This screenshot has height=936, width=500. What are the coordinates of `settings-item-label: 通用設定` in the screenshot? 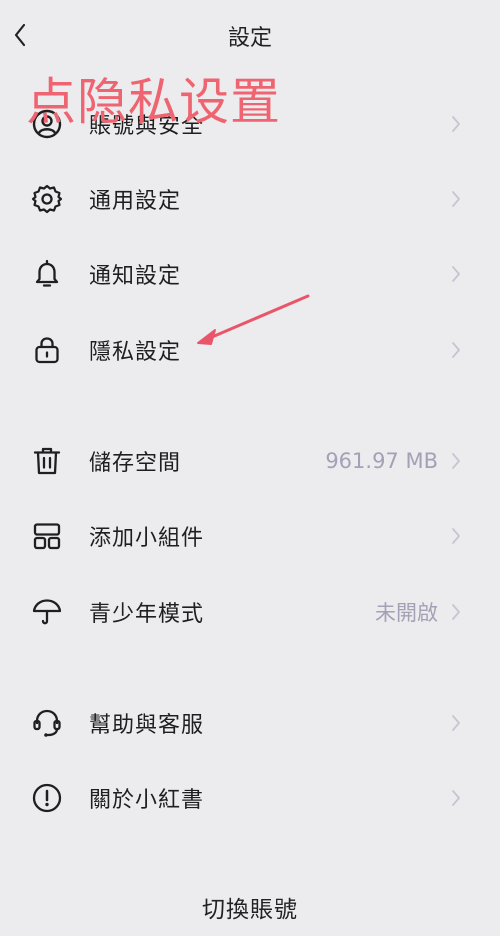 It's located at (135, 201).